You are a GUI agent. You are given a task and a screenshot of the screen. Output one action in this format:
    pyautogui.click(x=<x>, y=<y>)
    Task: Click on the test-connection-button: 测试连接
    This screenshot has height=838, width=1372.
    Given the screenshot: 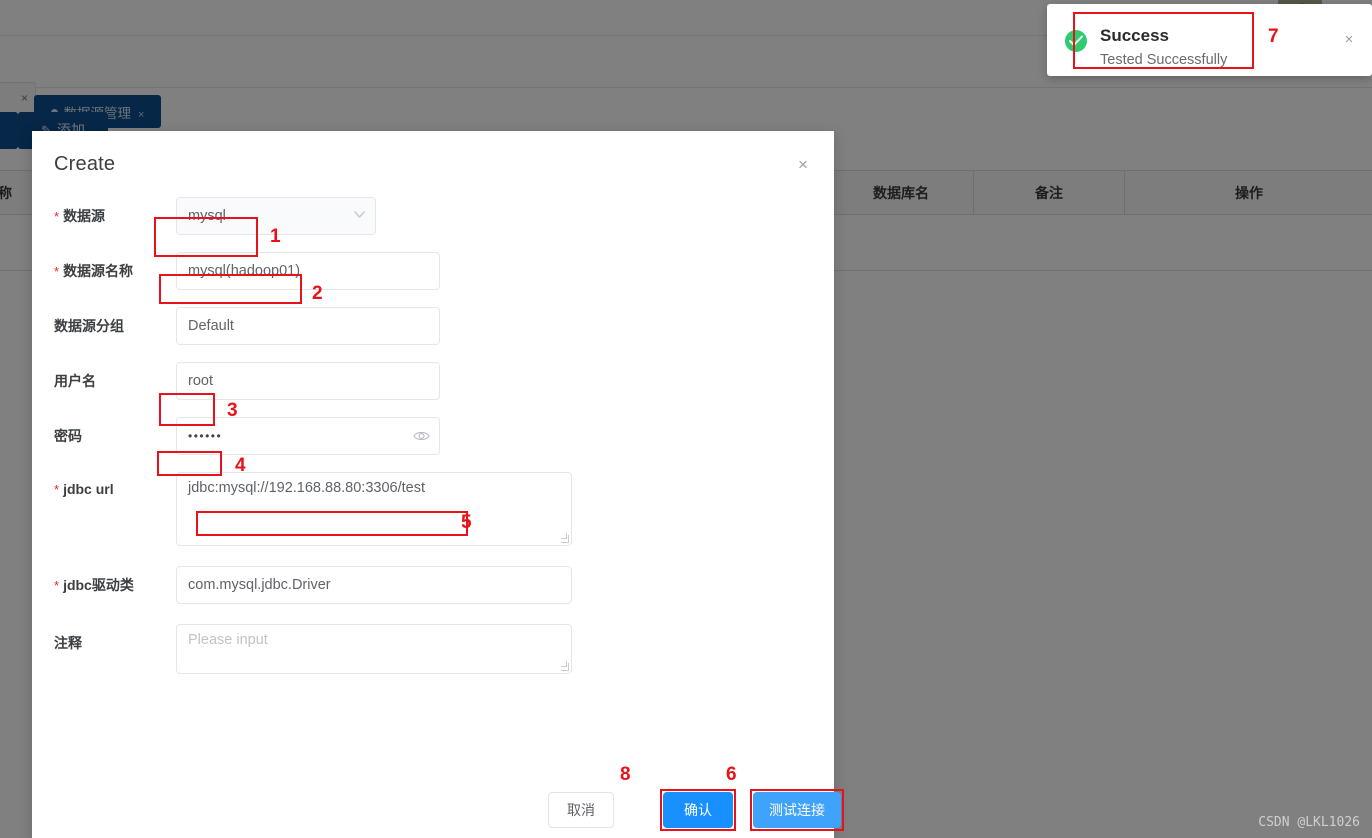 What is the action you would take?
    pyautogui.click(x=797, y=810)
    